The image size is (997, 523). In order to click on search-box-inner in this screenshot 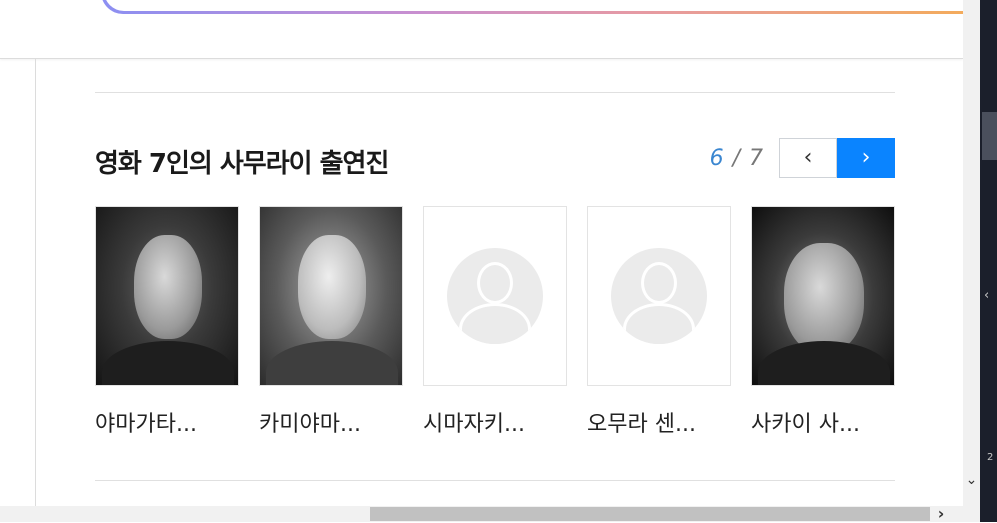, I will do `click(533, 5)`.